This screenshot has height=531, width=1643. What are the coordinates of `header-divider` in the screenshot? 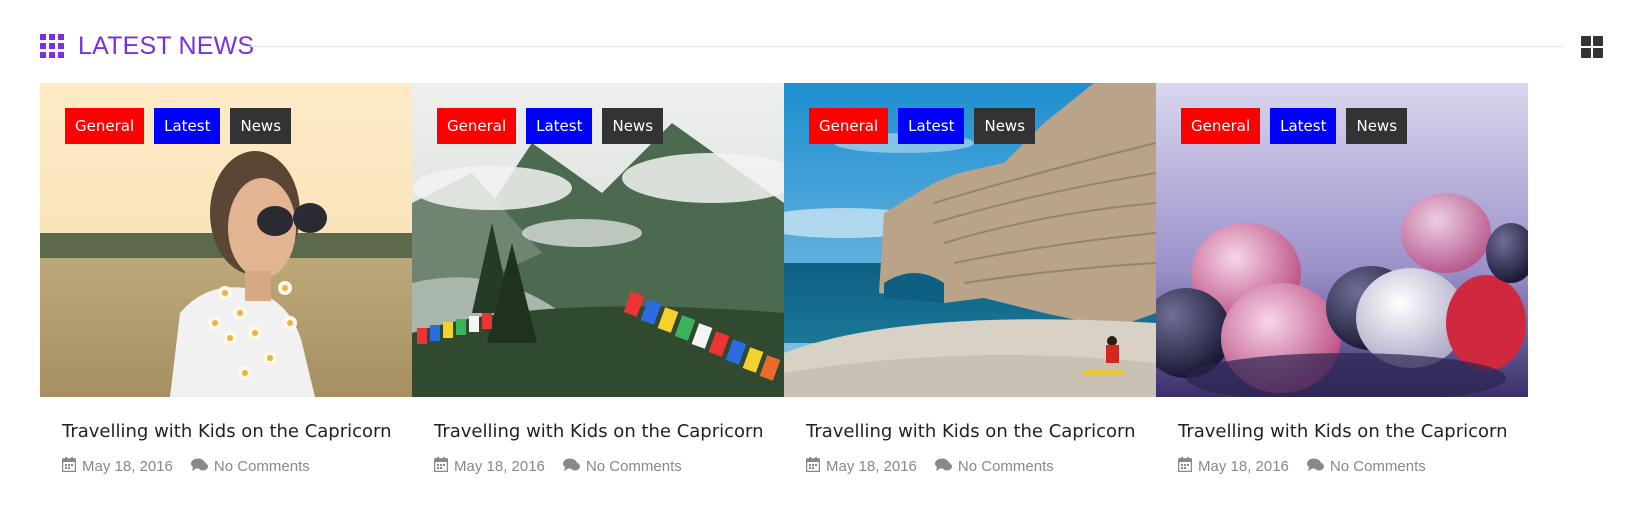 It's located at (905, 46).